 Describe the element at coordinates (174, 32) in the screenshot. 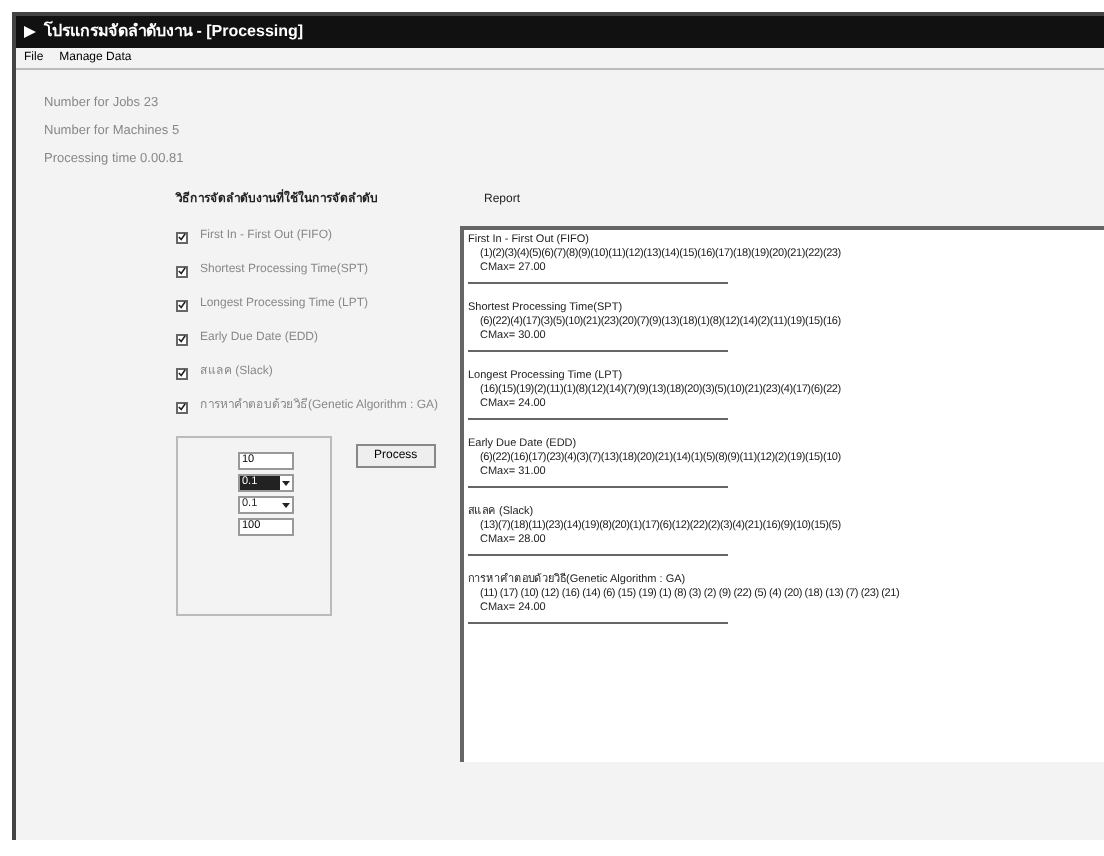

I see `window-title: โปรแกรมจัดลำดับงาน - [Processing]` at that location.